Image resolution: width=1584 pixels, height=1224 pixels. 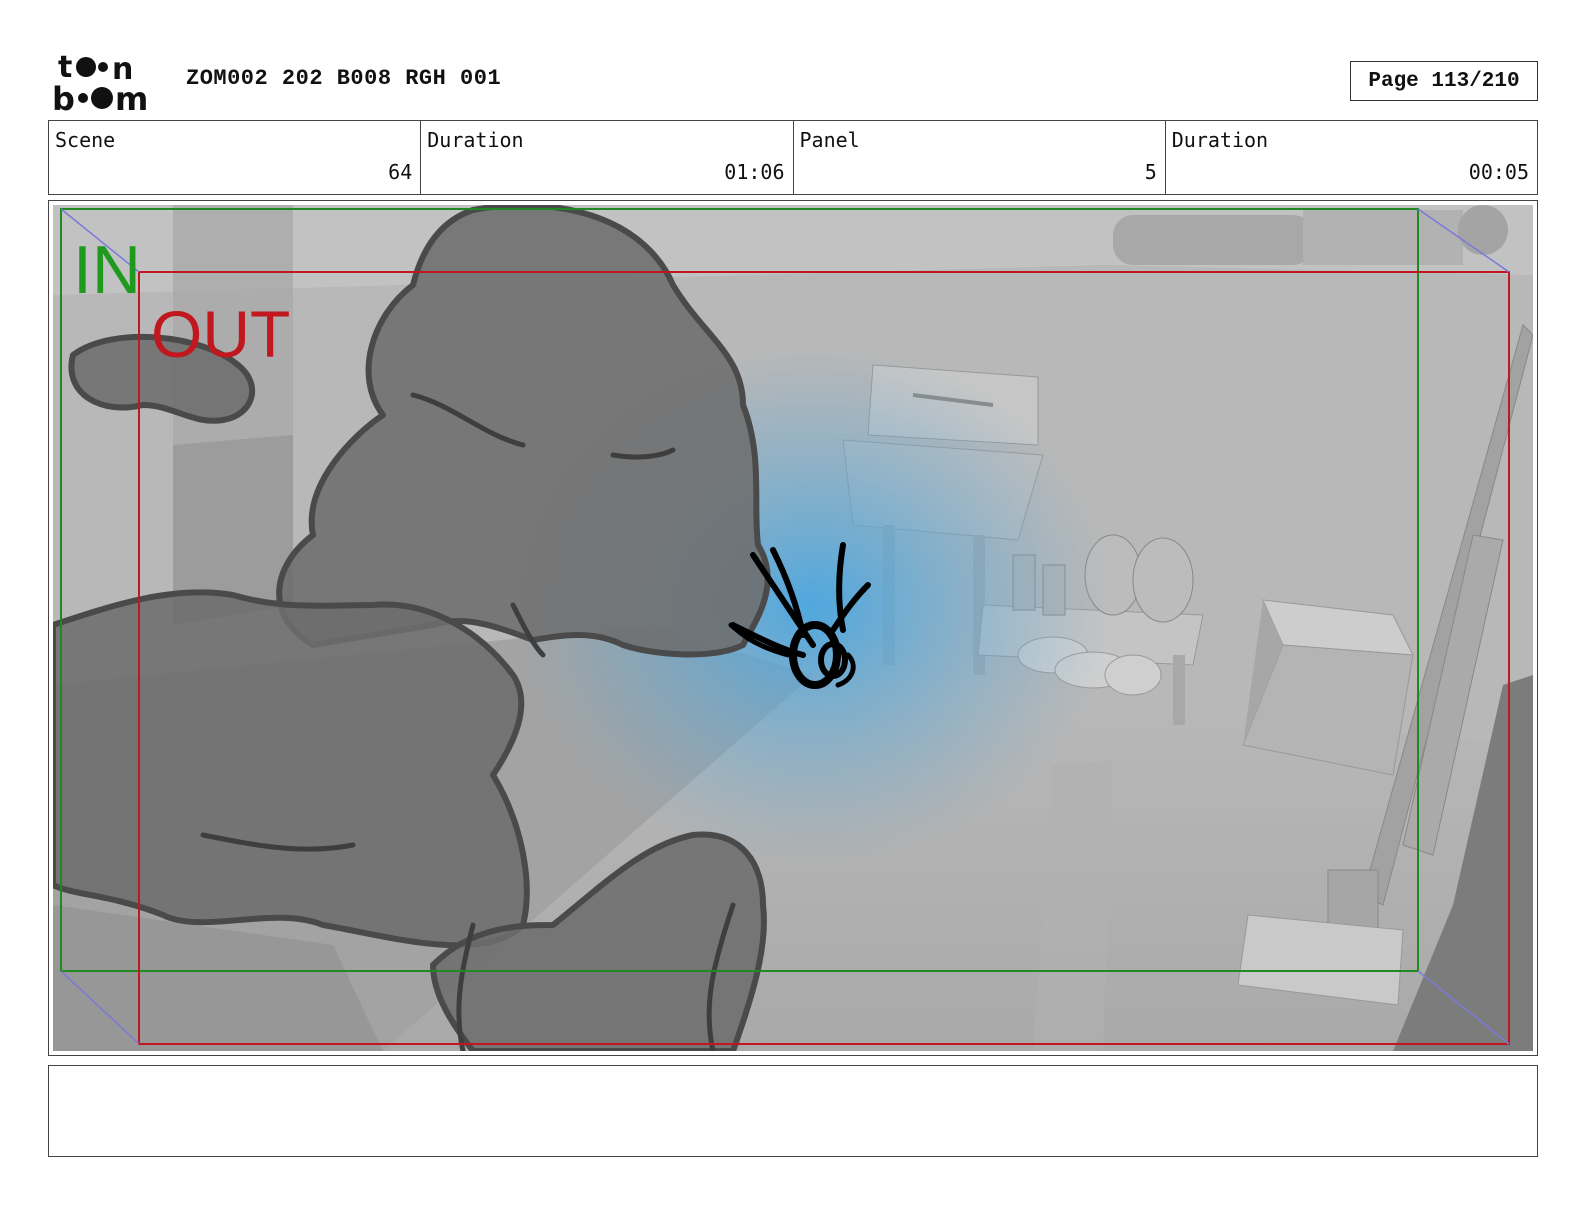 I want to click on panel-duration-value: 00:05, so click(x=1498, y=172).